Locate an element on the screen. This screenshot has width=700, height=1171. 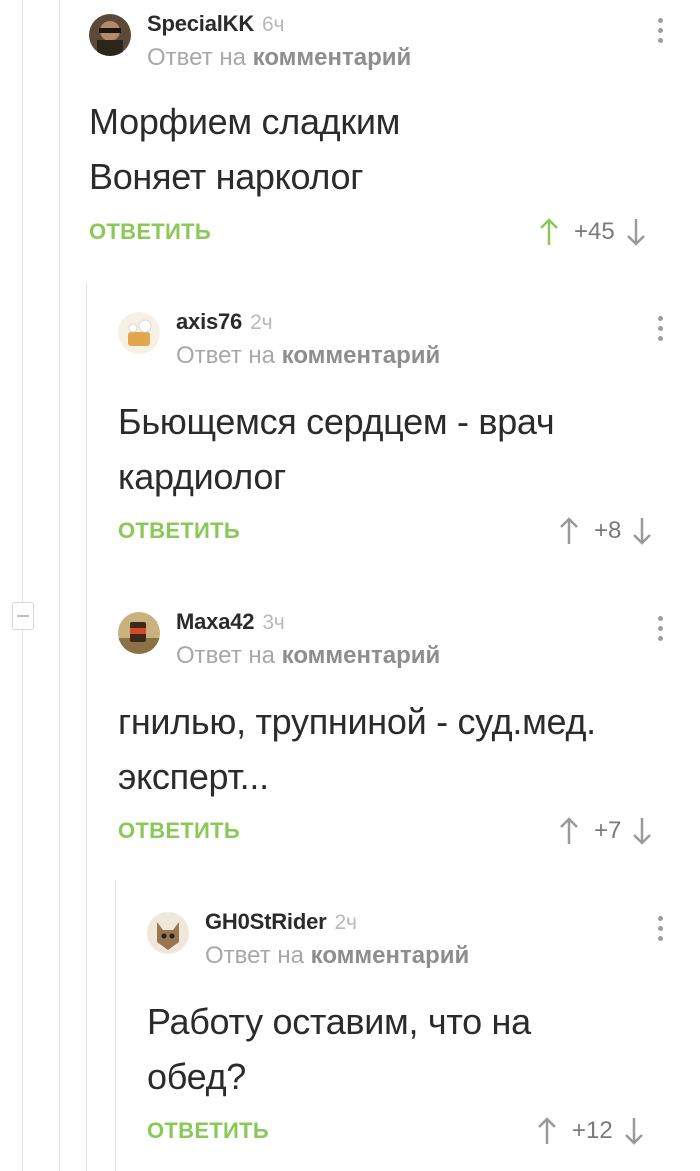
collapse-minus-icon is located at coordinates (23, 616).